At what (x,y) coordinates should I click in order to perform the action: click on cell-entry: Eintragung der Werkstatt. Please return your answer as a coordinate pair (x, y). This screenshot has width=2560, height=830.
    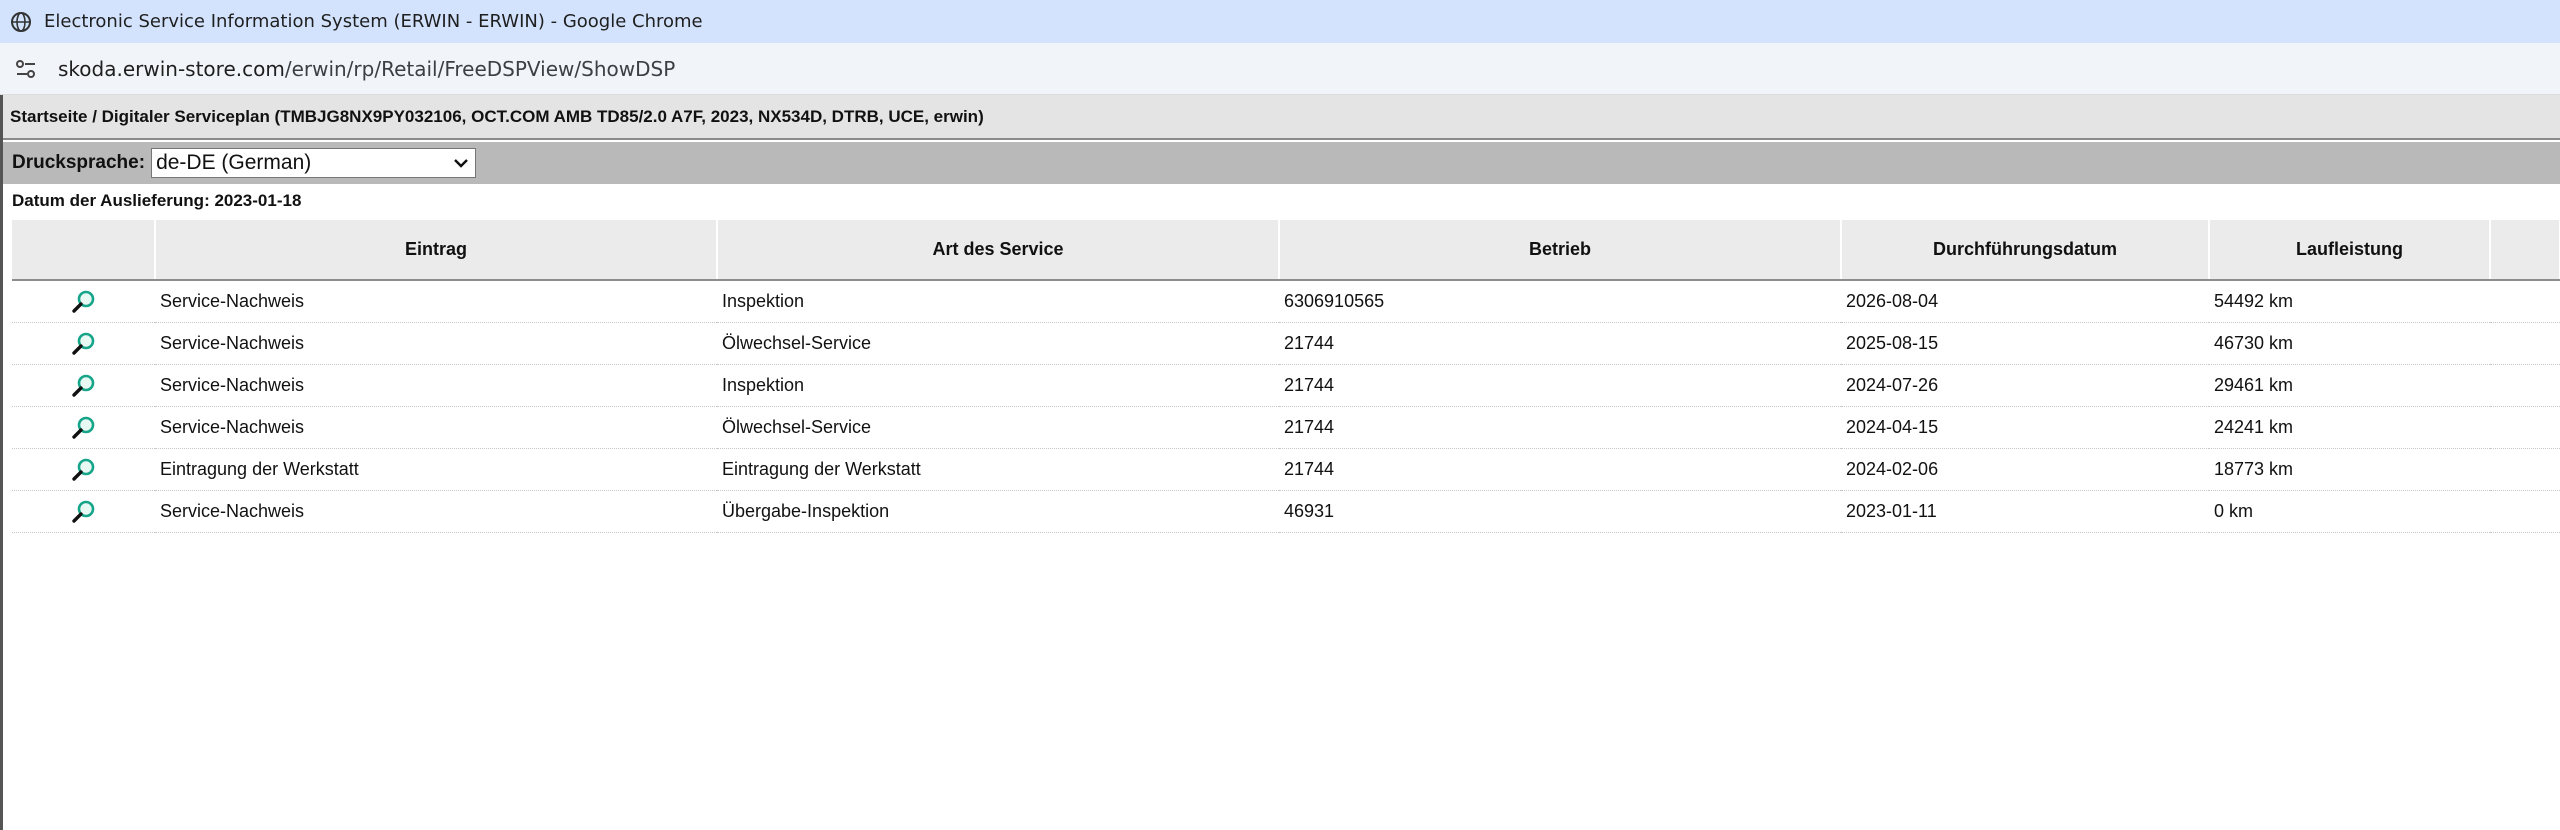
    Looking at the image, I should click on (436, 469).